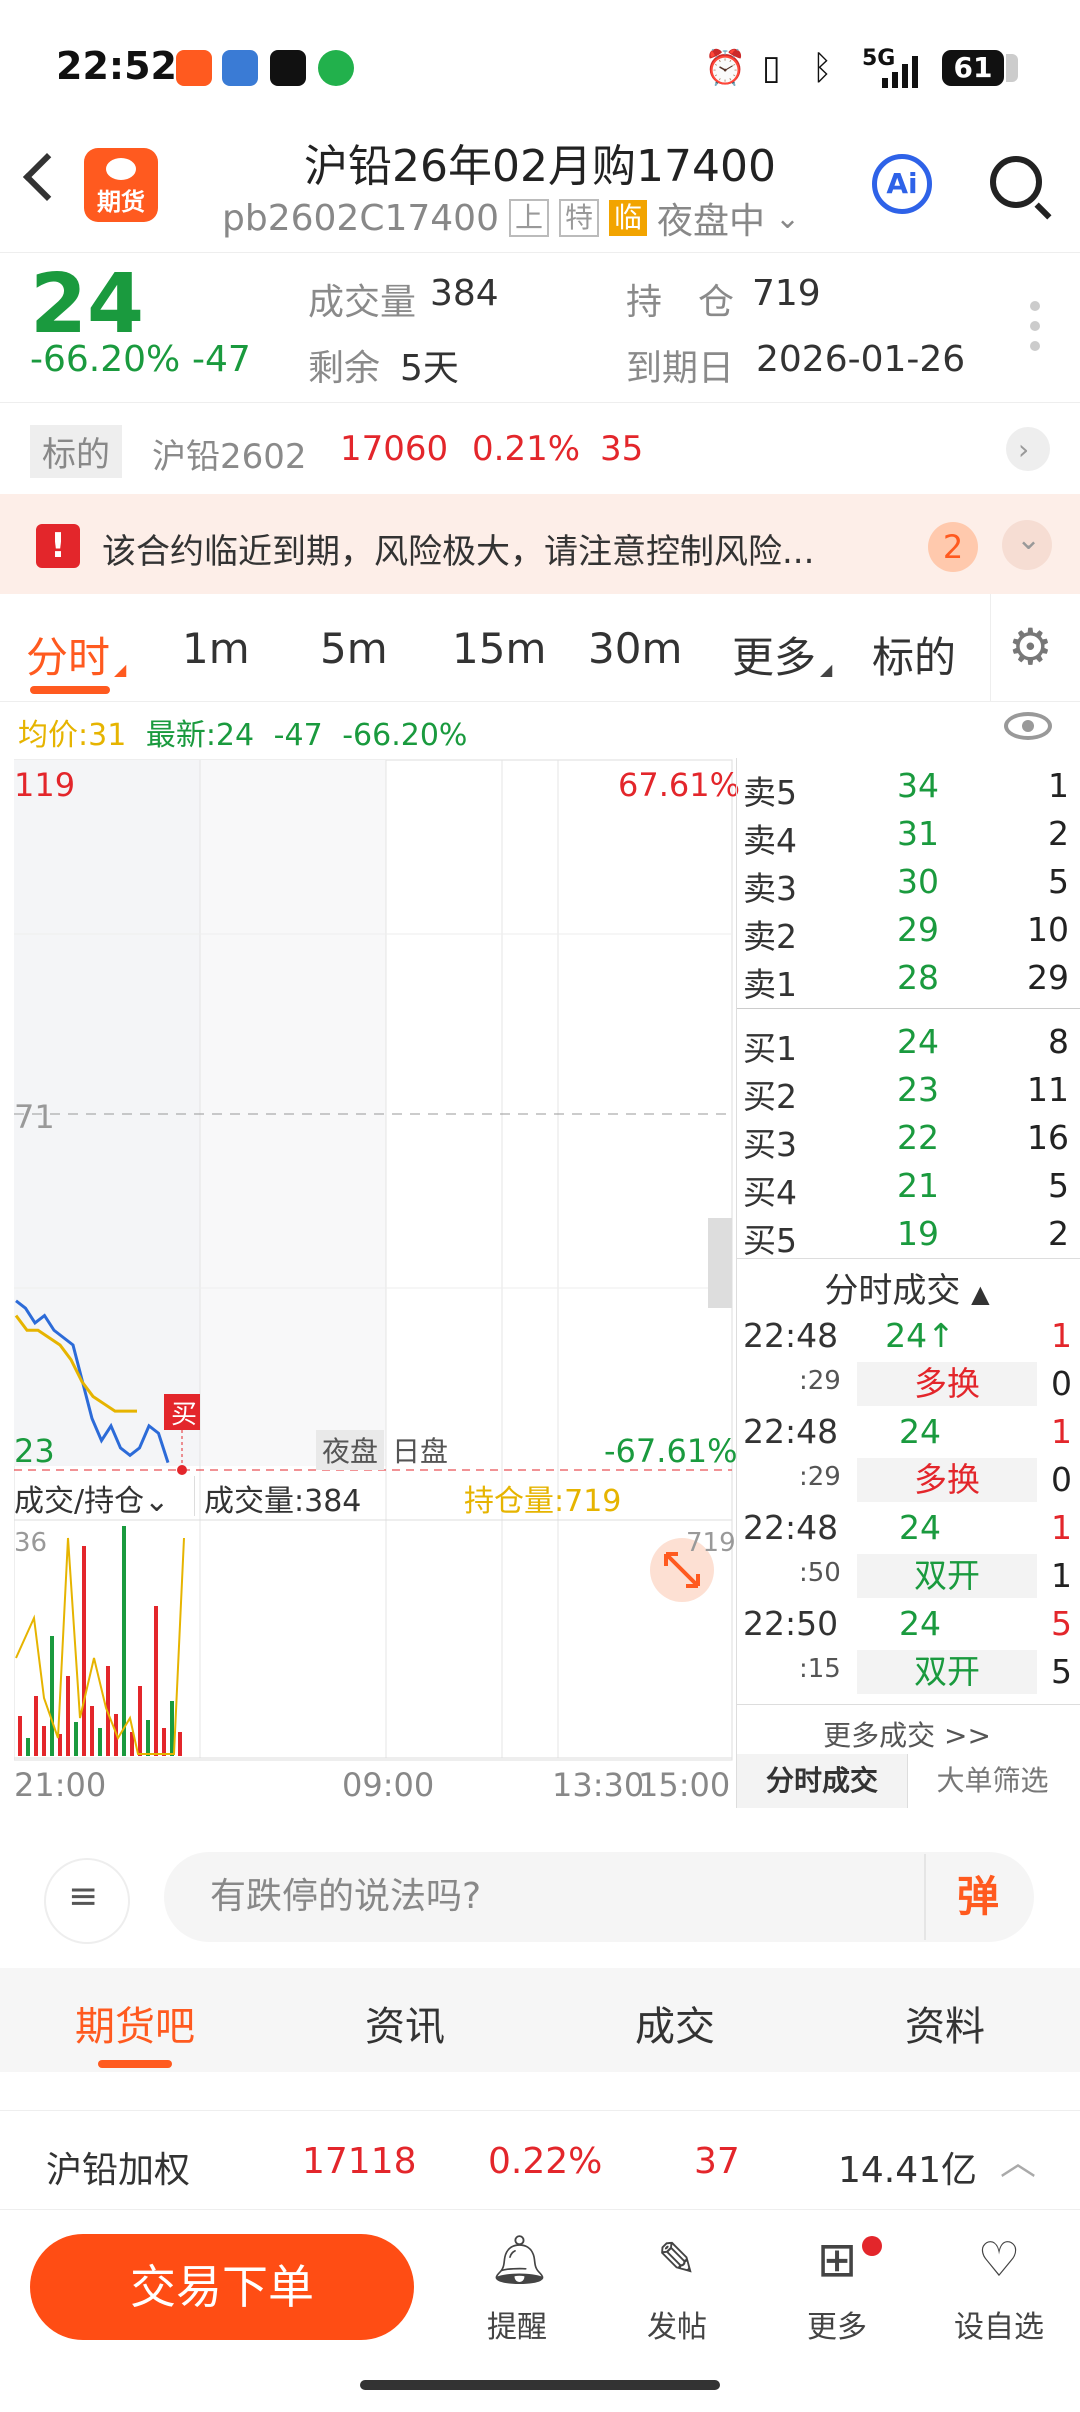 This screenshot has height=2412, width=1080. Describe the element at coordinates (918, 1137) in the screenshot. I see `bid-price: 22` at that location.